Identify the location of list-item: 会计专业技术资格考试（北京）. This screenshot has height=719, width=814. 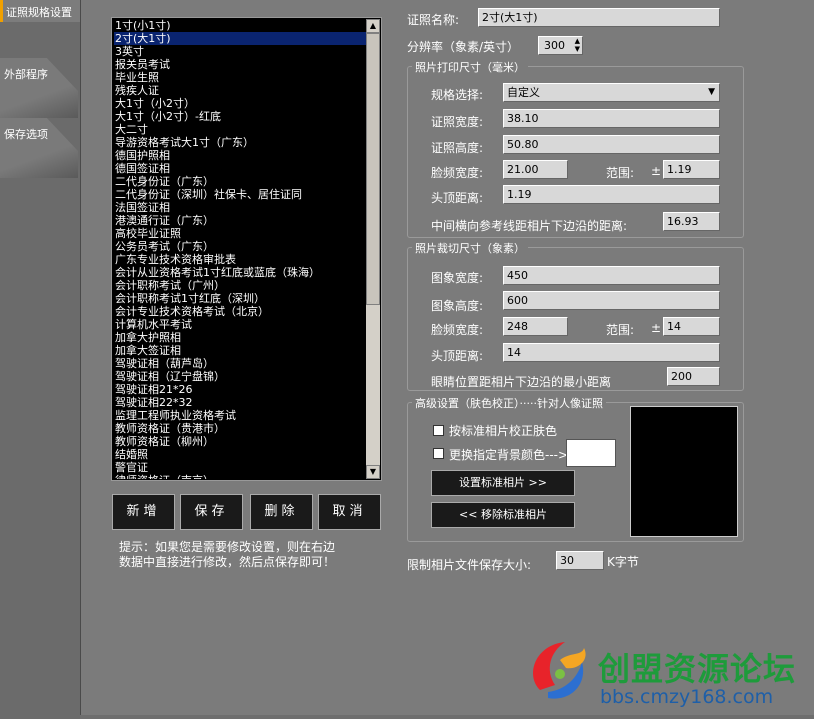
(240, 311).